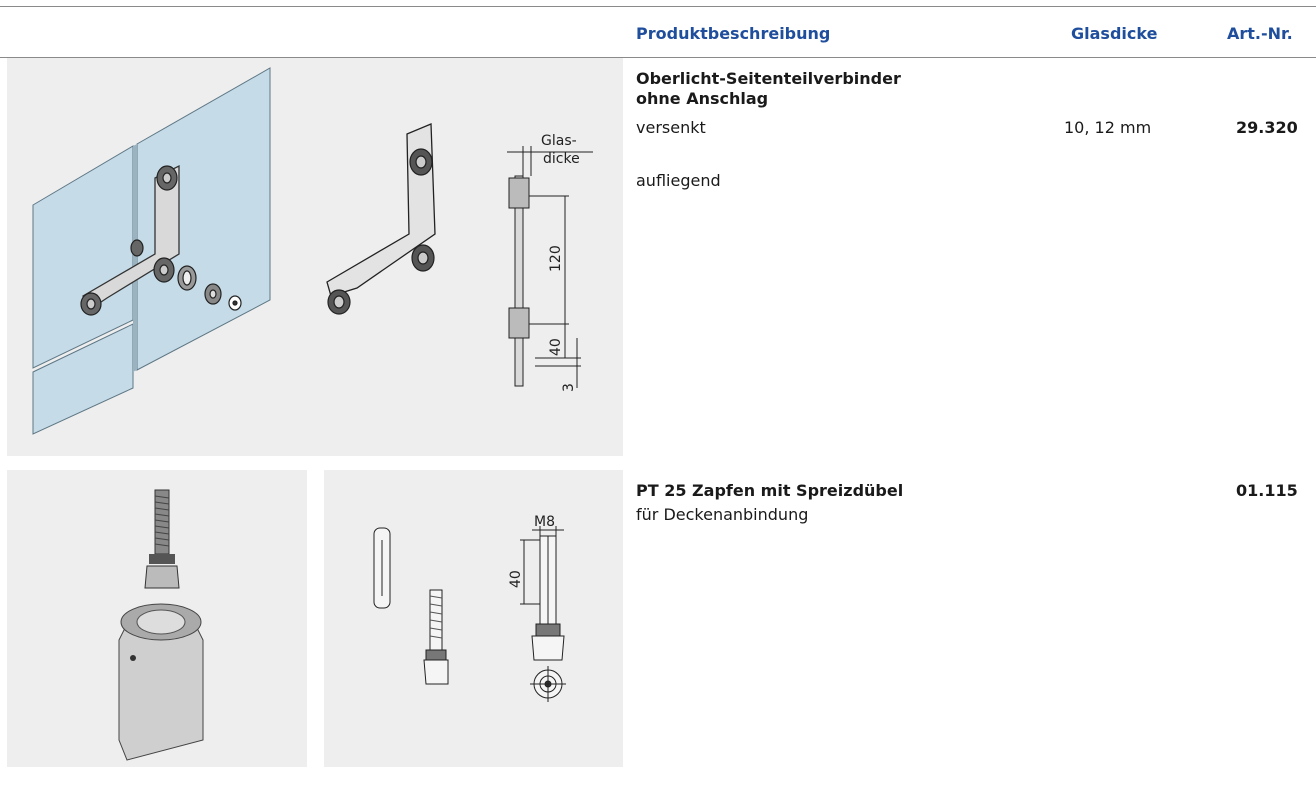 This screenshot has width=1316, height=785. Describe the element at coordinates (702, 98) in the screenshot. I see `product-1-title-line2: ohne Anschlag` at that location.